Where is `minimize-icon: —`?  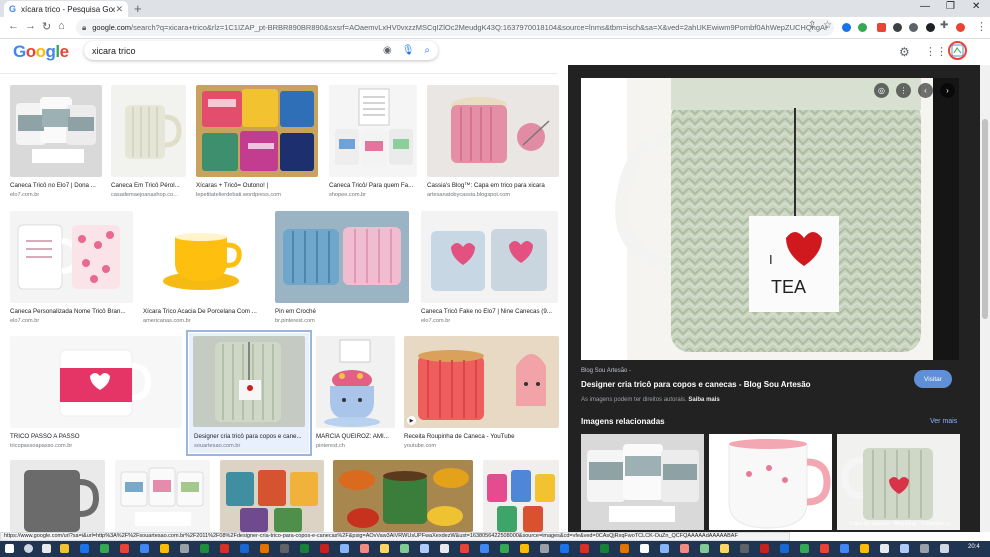 minimize-icon: — is located at coordinates (925, 6).